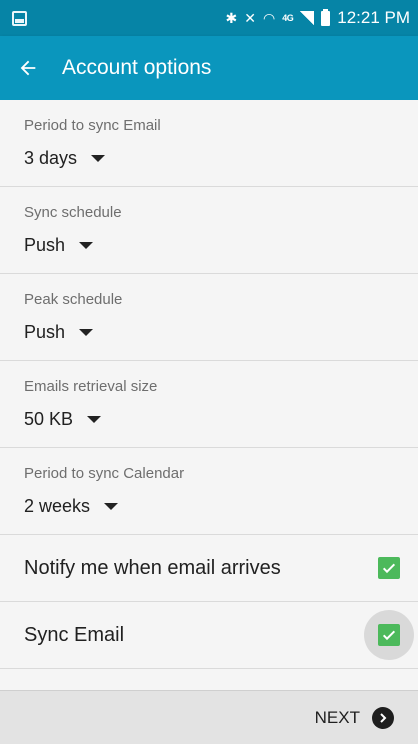  I want to click on setting-label: Period to sync Email, so click(92, 125).